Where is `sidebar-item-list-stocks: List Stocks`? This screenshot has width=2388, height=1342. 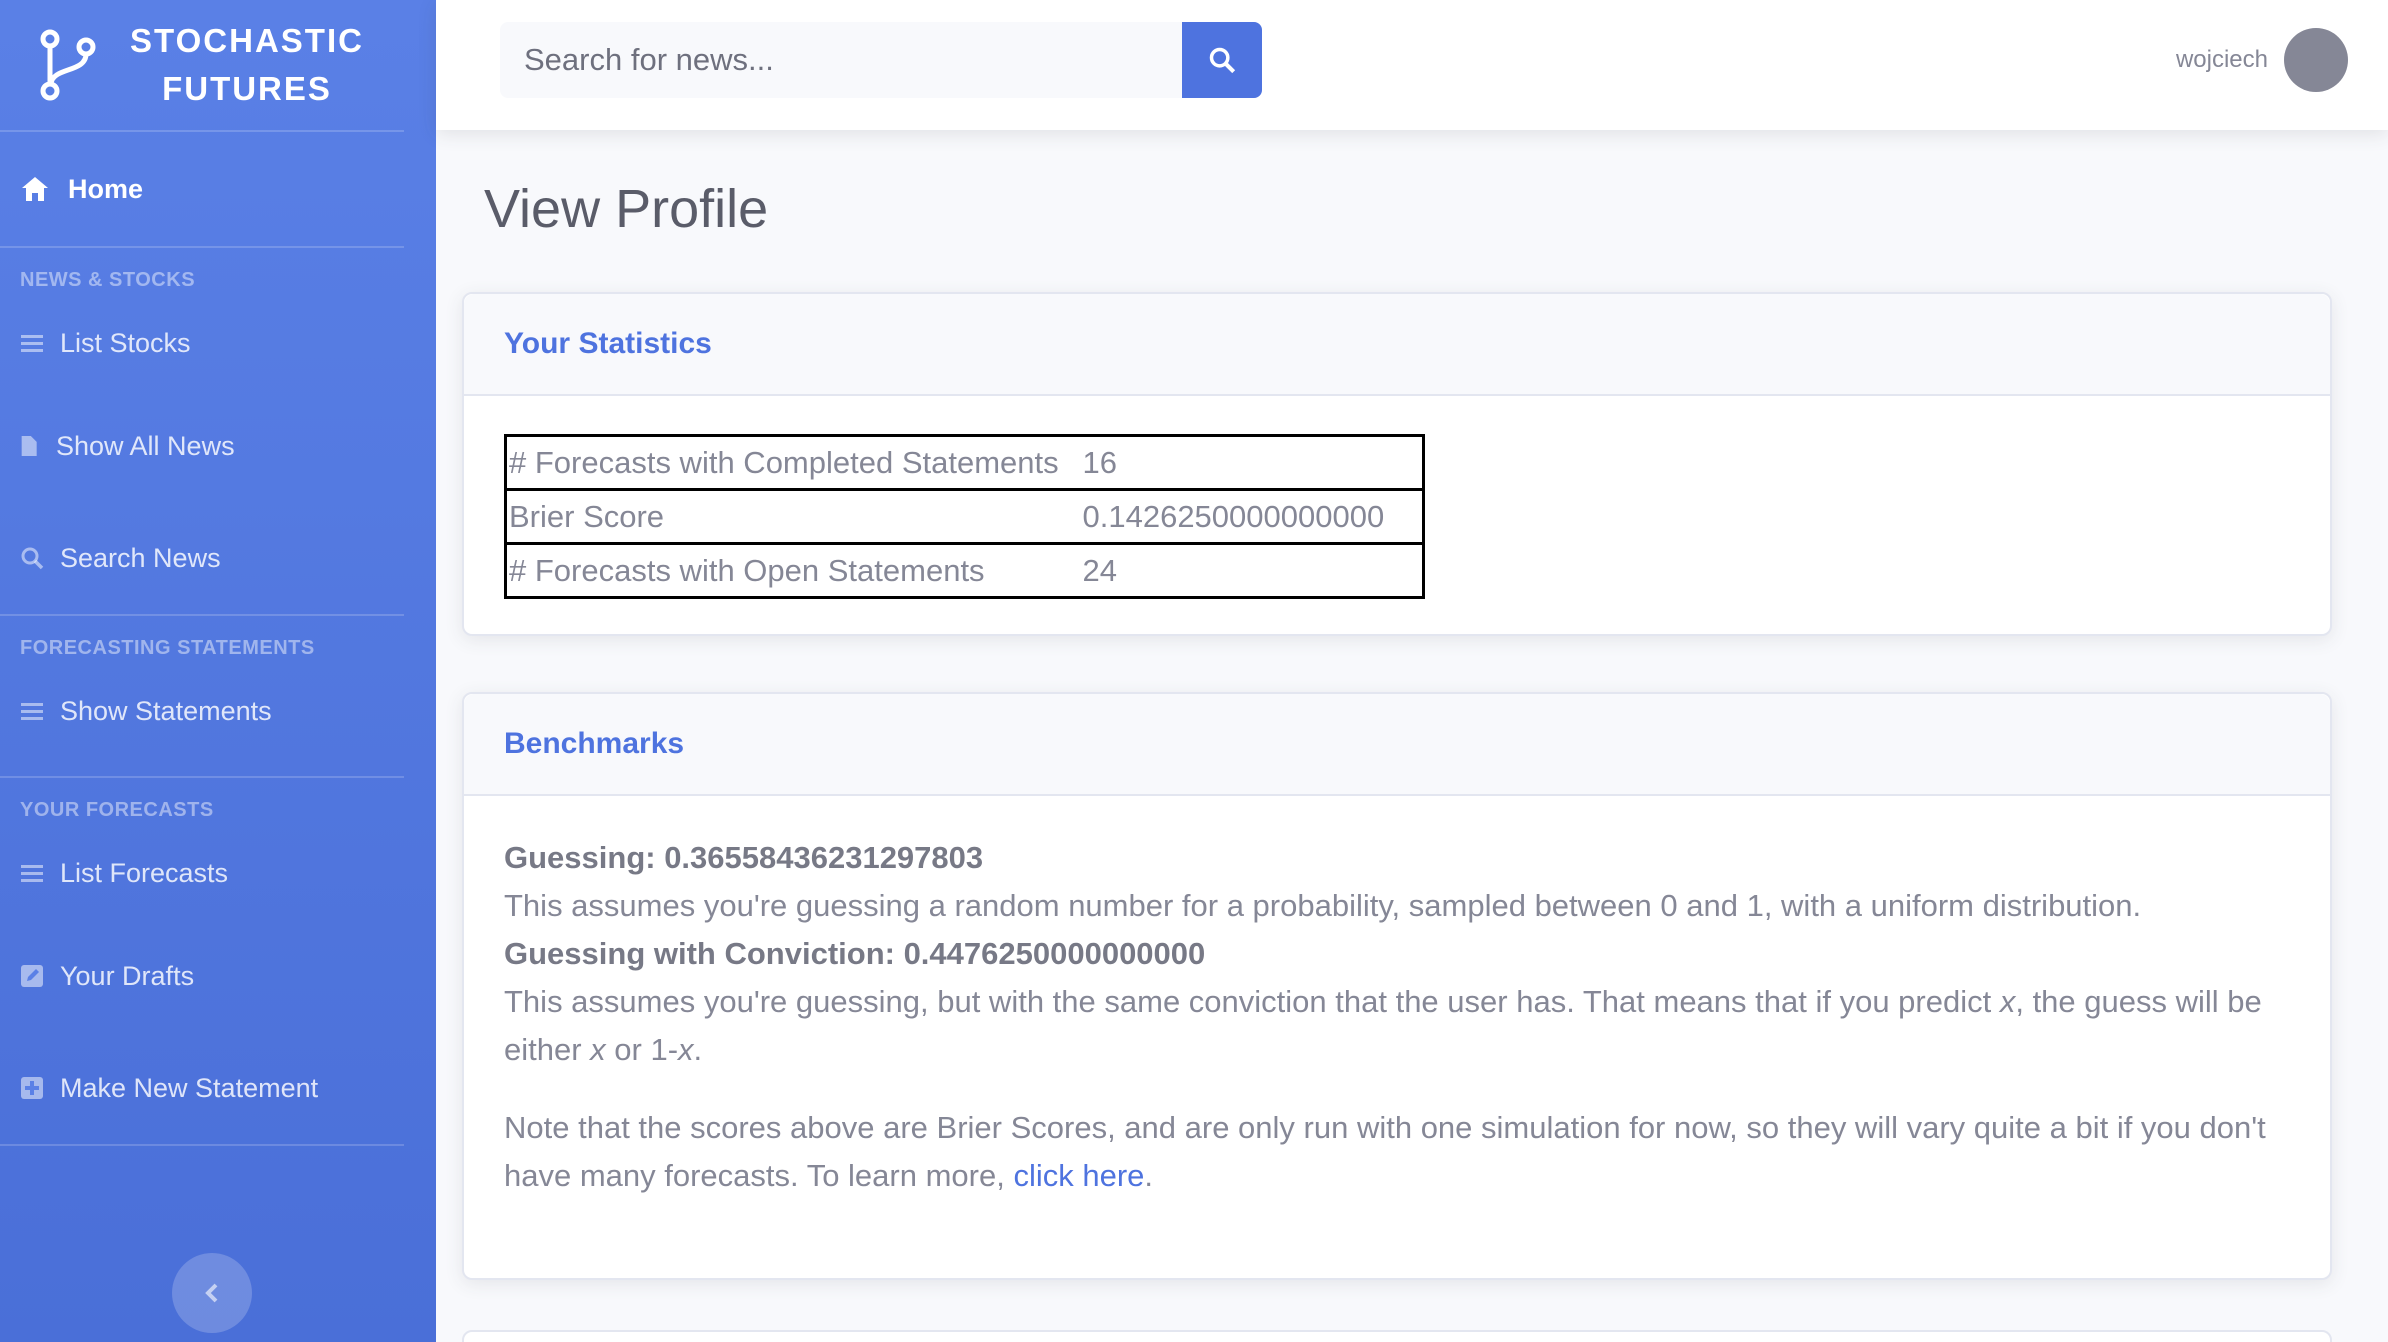
sidebar-item-list-stocks: List Stocks is located at coordinates (218, 343).